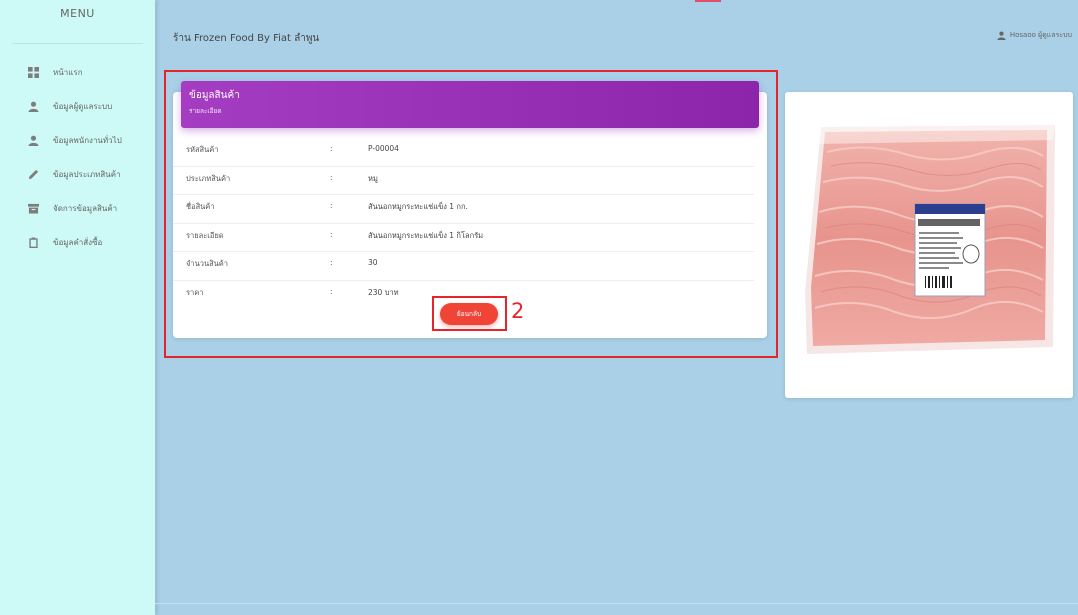 This screenshot has width=1078, height=615. Describe the element at coordinates (87, 174) in the screenshot. I see `sidebar-item-label: ข้อมูลประเภทสินค้า` at that location.